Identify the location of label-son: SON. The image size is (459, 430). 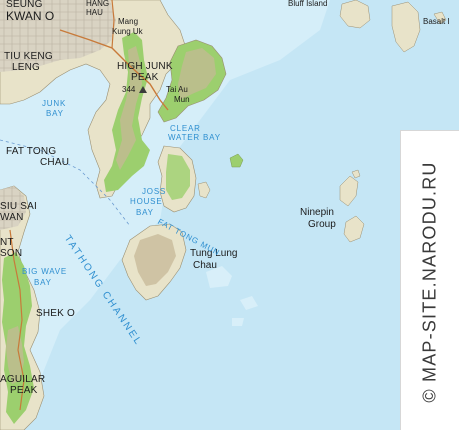
(11, 253).